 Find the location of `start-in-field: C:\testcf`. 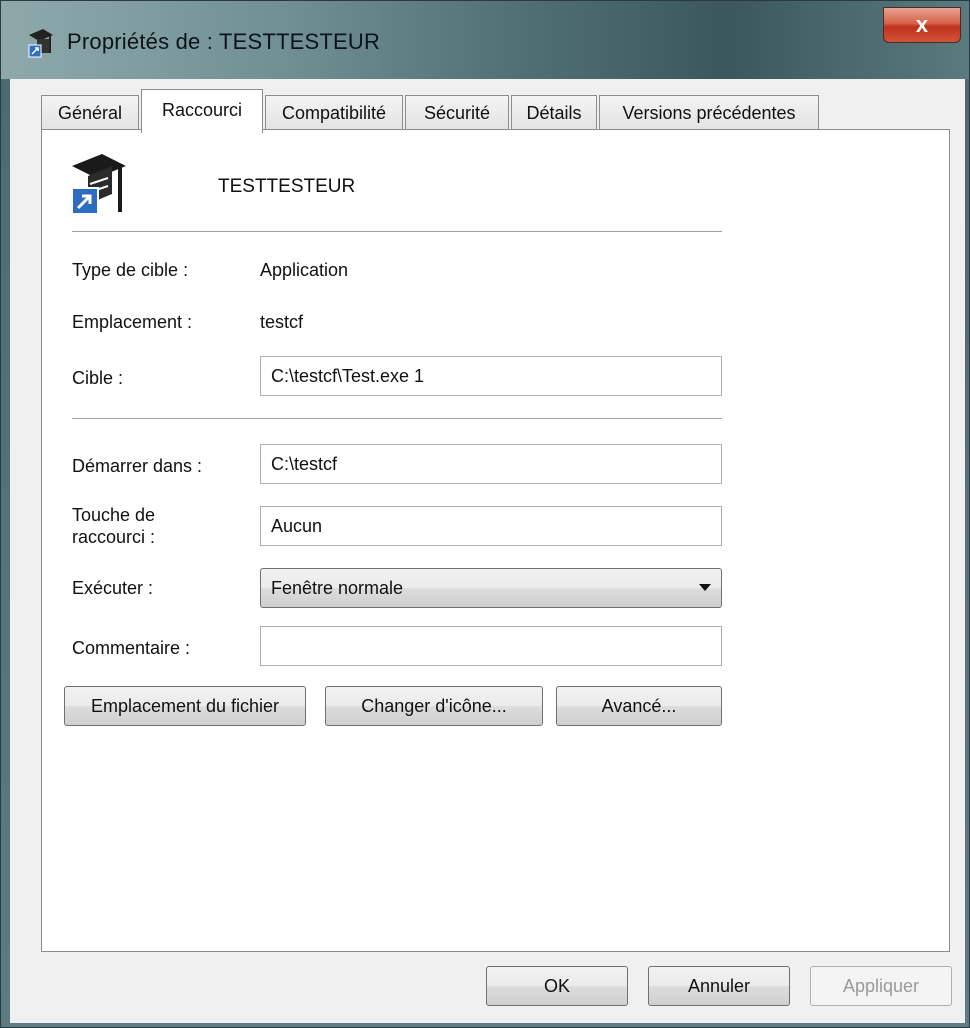

start-in-field: C:\testcf is located at coordinates (491, 464).